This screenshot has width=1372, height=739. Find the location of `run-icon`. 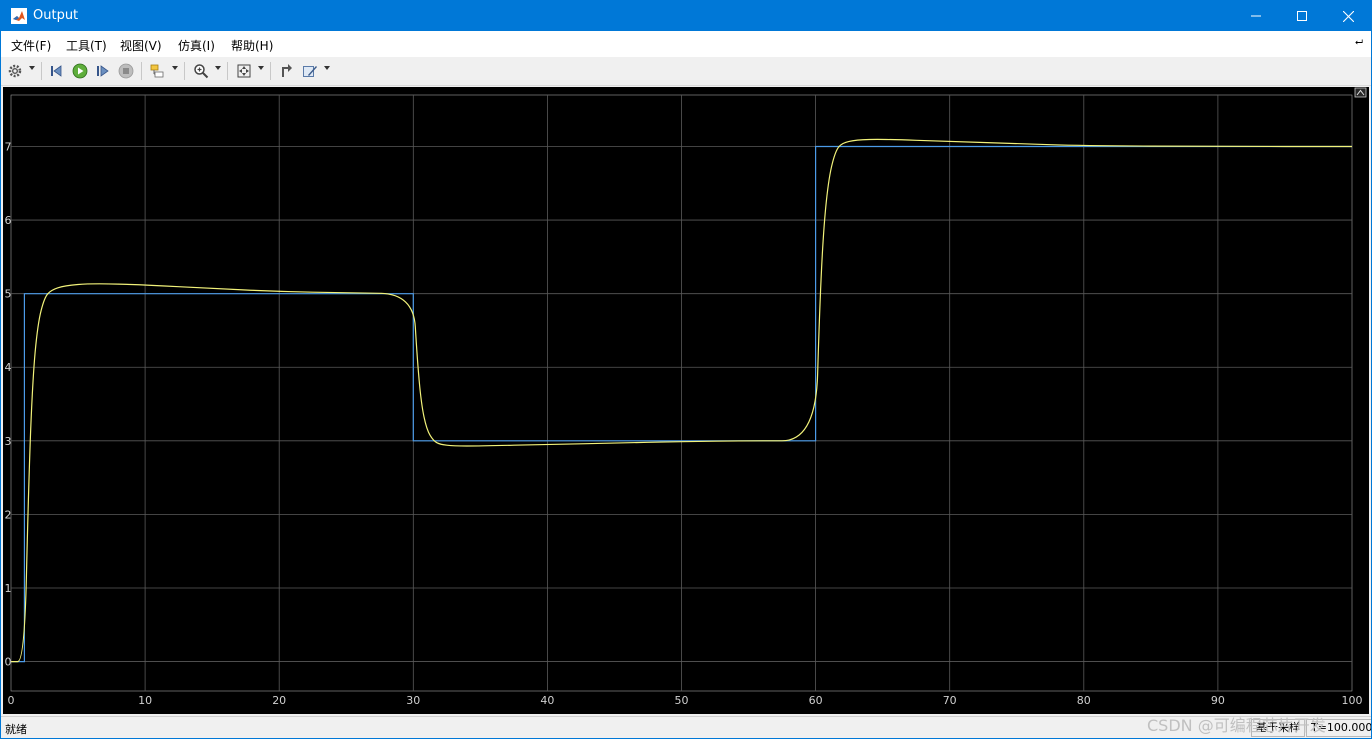

run-icon is located at coordinates (80, 71).